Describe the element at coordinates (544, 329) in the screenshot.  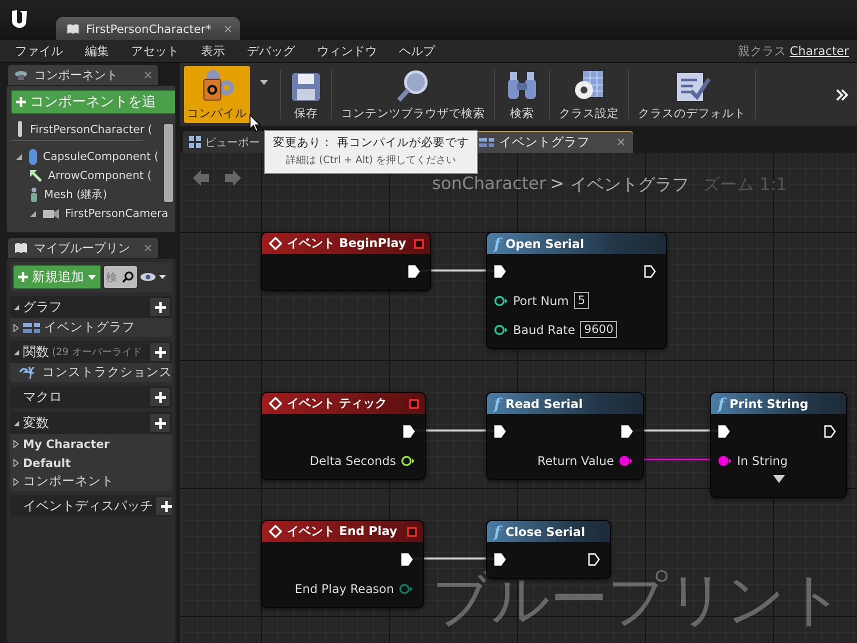
I see `pin-label: Baud Rate` at that location.